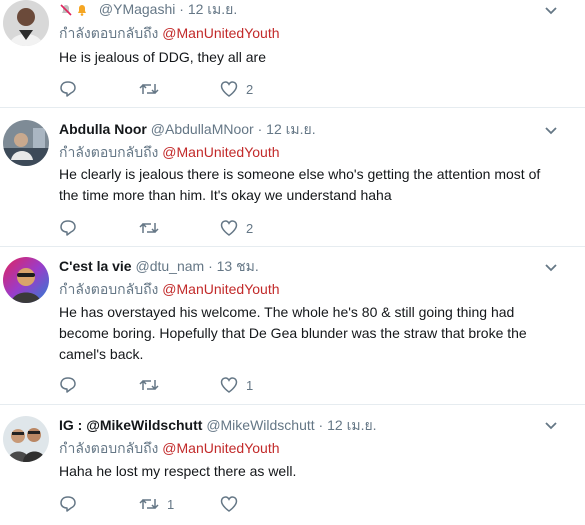 The width and height of the screenshot is (585, 525). What do you see at coordinates (95, 266) in the screenshot?
I see `user-display-name: C'est la vie` at bounding box center [95, 266].